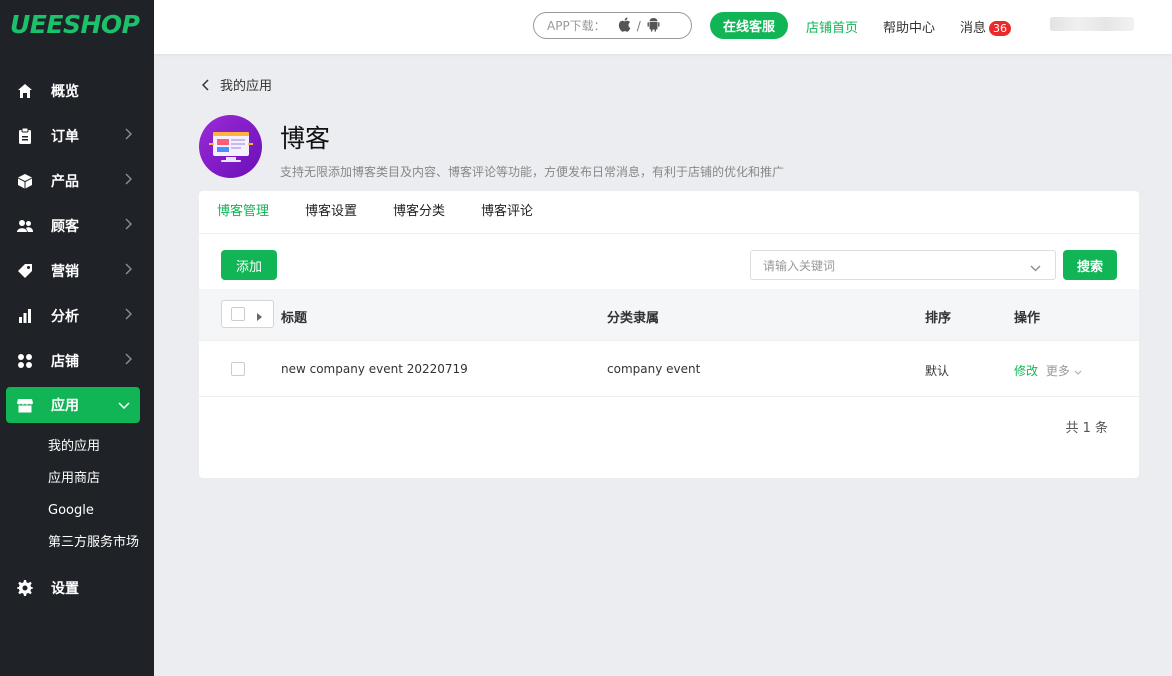 This screenshot has height=676, width=1172. I want to click on grid-icon, so click(25, 361).